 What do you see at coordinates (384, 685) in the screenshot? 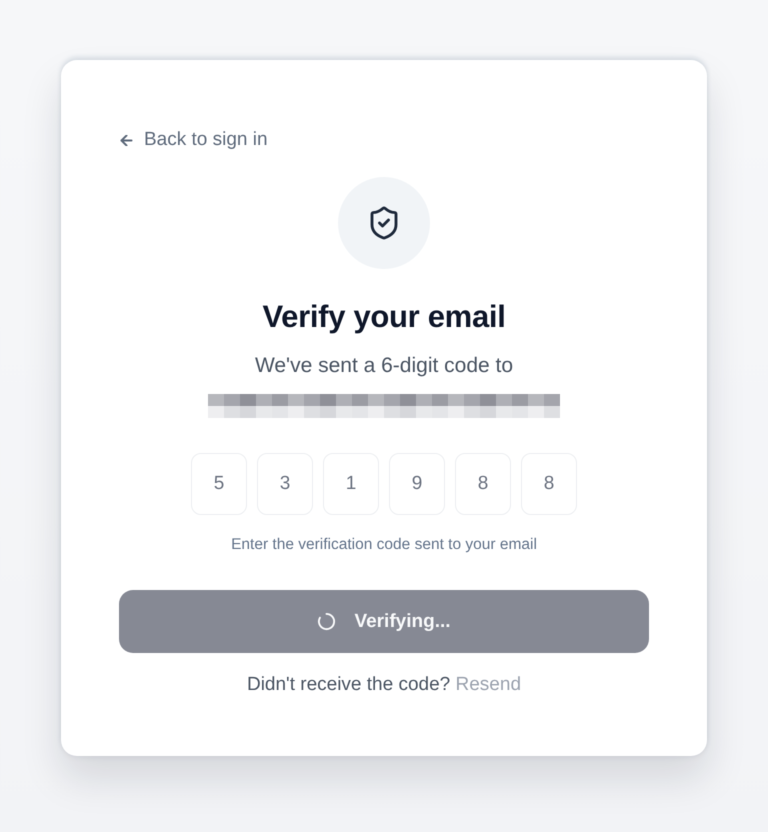
I see `resend-prompt: Didn't receive the code? Resend` at bounding box center [384, 685].